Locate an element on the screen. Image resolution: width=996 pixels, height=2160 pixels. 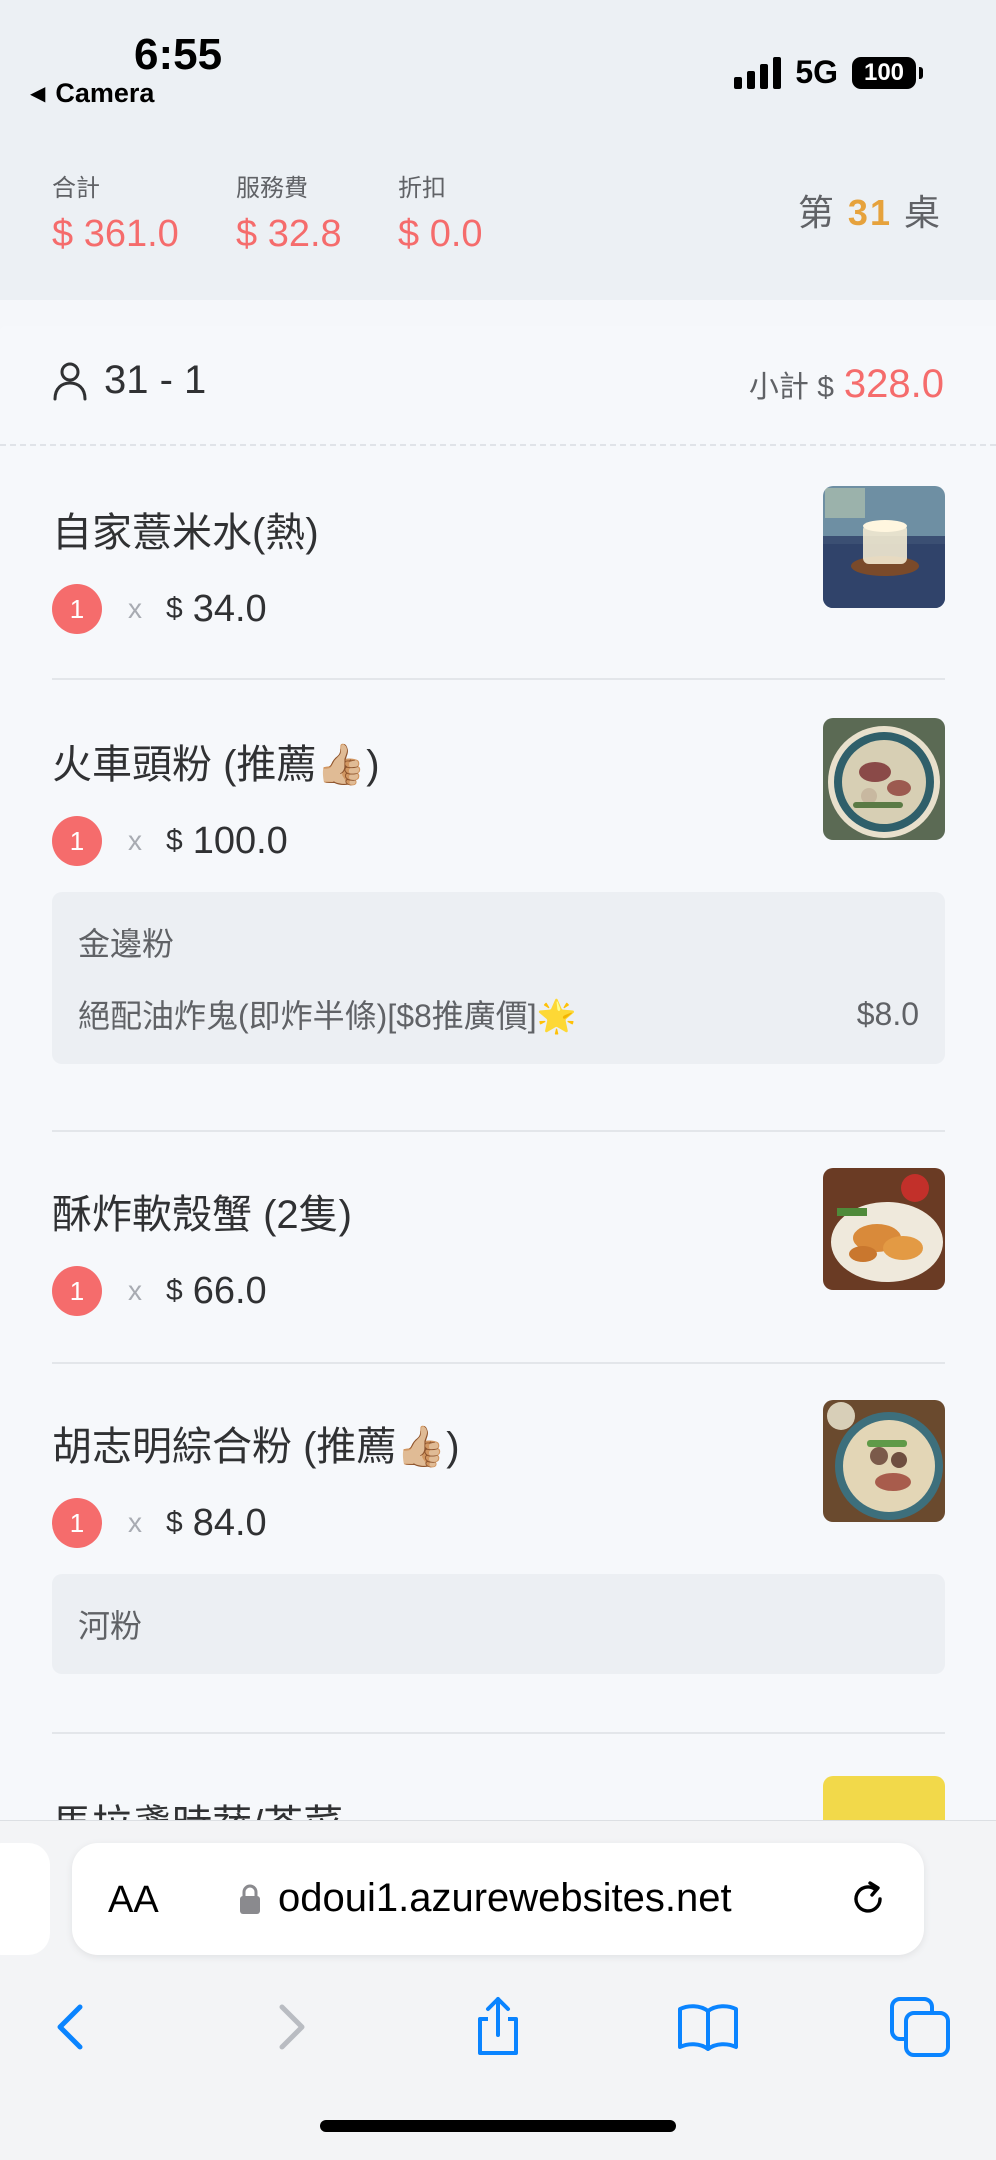
back-to-camera-button: ◀ Camera is located at coordinates (92, 93).